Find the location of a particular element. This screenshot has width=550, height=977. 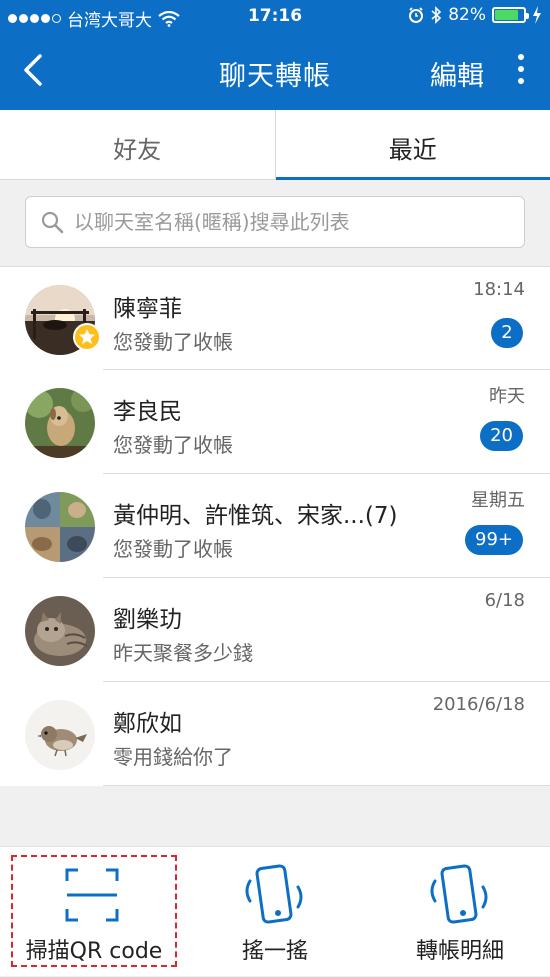

status-right: 82% is located at coordinates (475, 15).